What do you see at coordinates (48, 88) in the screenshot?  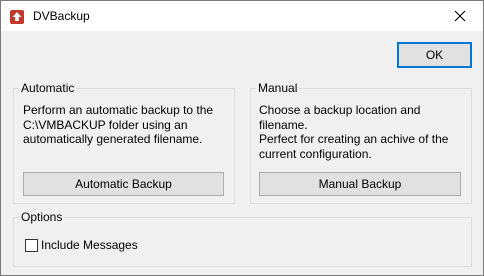 I see `automatic-legend: Automatic` at bounding box center [48, 88].